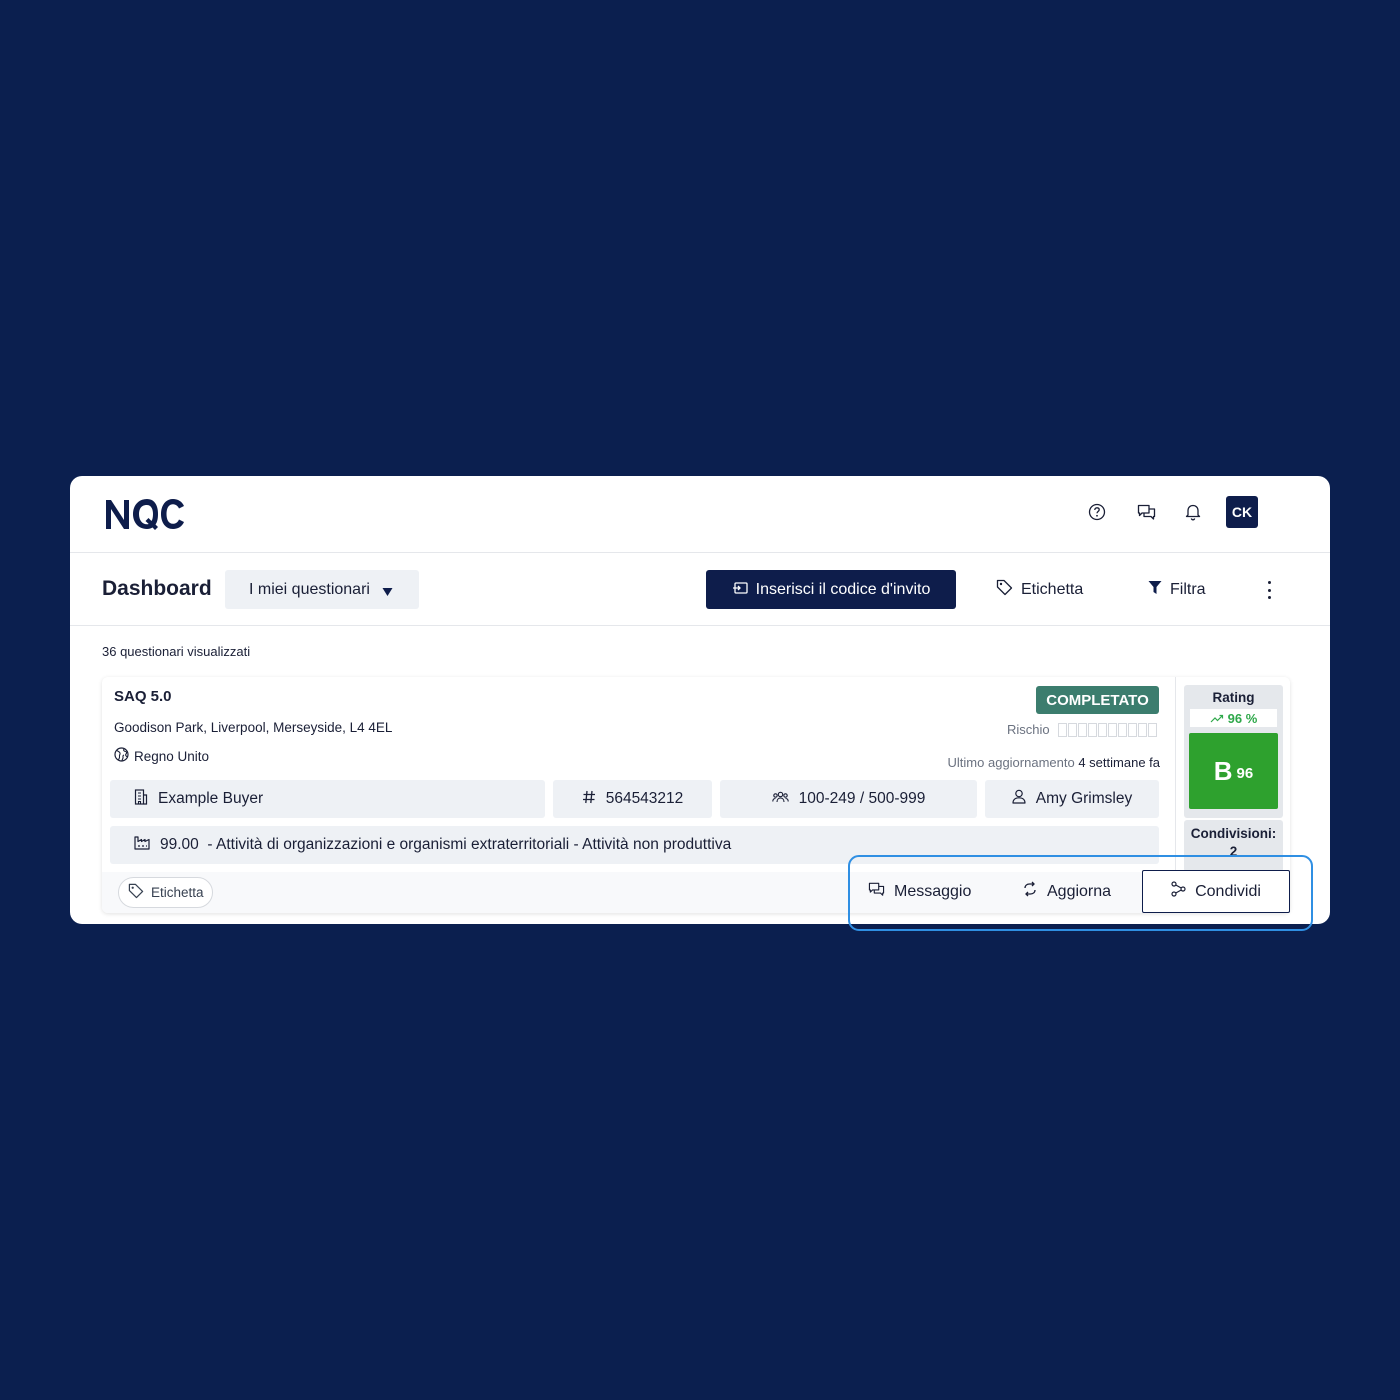 The image size is (1400, 1400). What do you see at coordinates (1155, 590) in the screenshot?
I see `filter-icon` at bounding box center [1155, 590].